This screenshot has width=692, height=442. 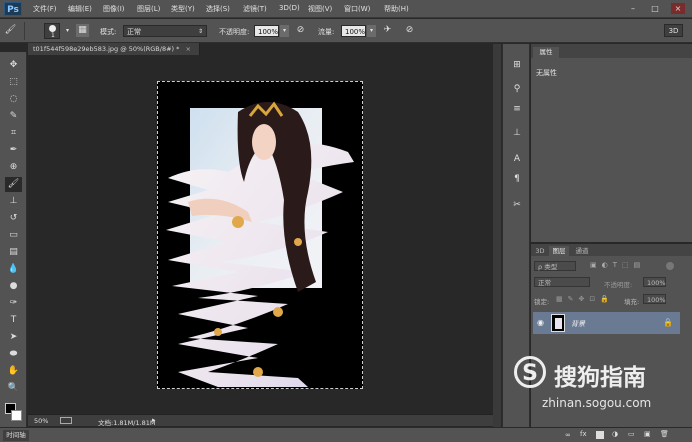 I want to click on clone-stamp-tool-icon: ⊥, so click(x=13, y=201).